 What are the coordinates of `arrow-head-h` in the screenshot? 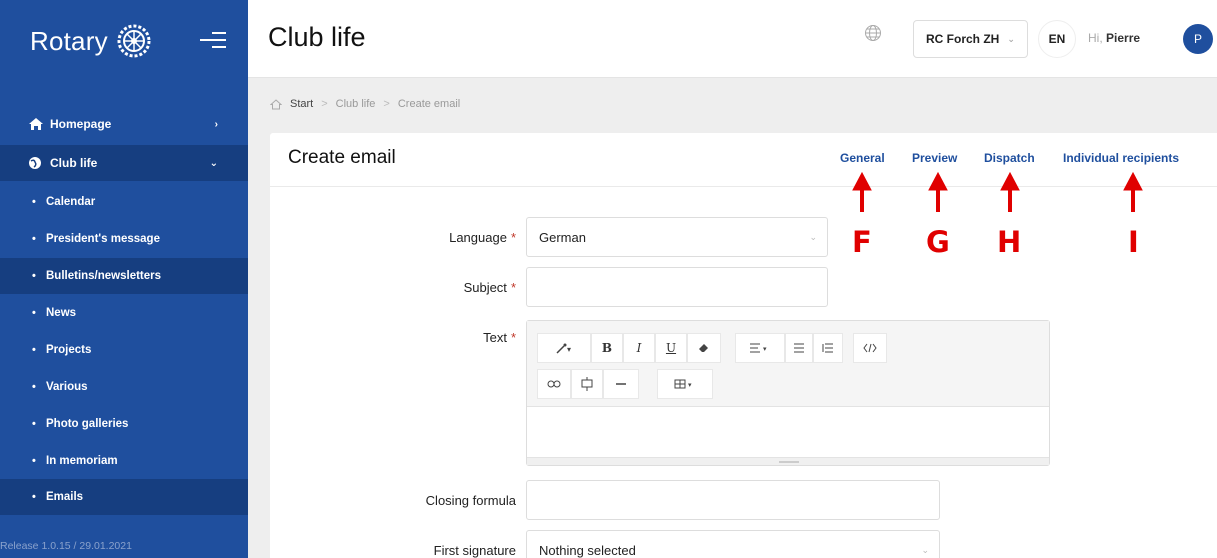 It's located at (1010, 181).